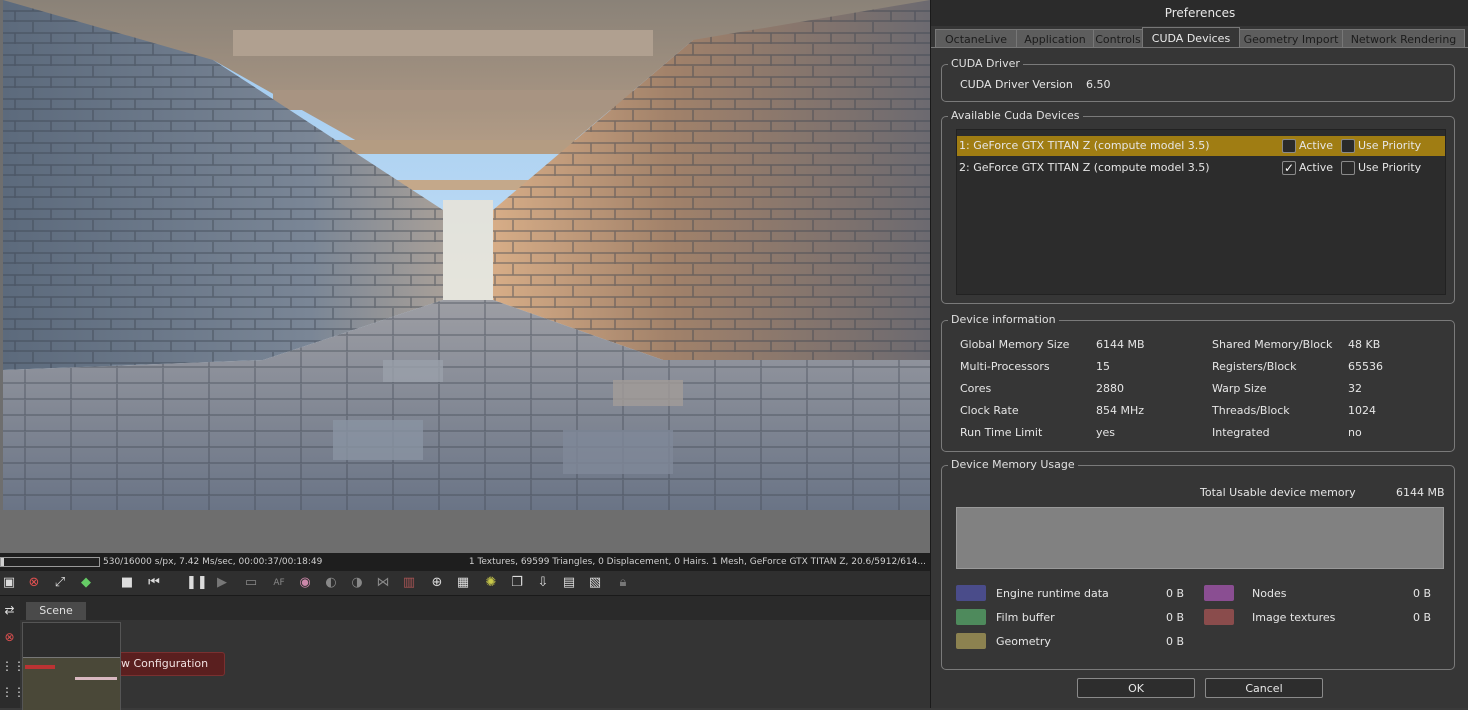  I want to click on play-icon: ▶, so click(222, 583).